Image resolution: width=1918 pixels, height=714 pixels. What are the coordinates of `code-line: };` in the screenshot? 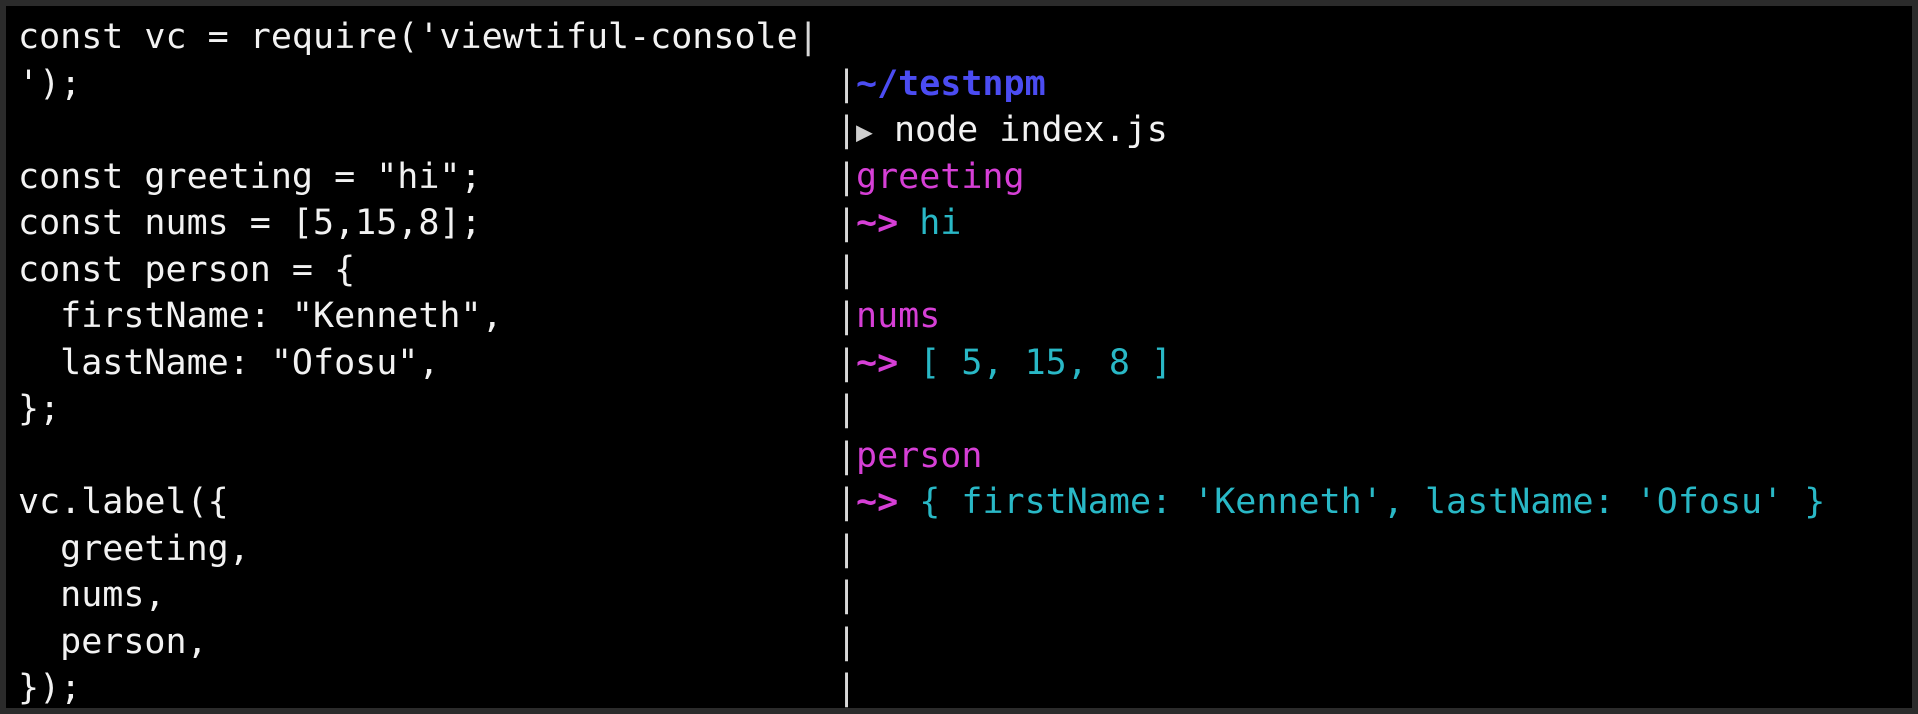 It's located at (39, 409).